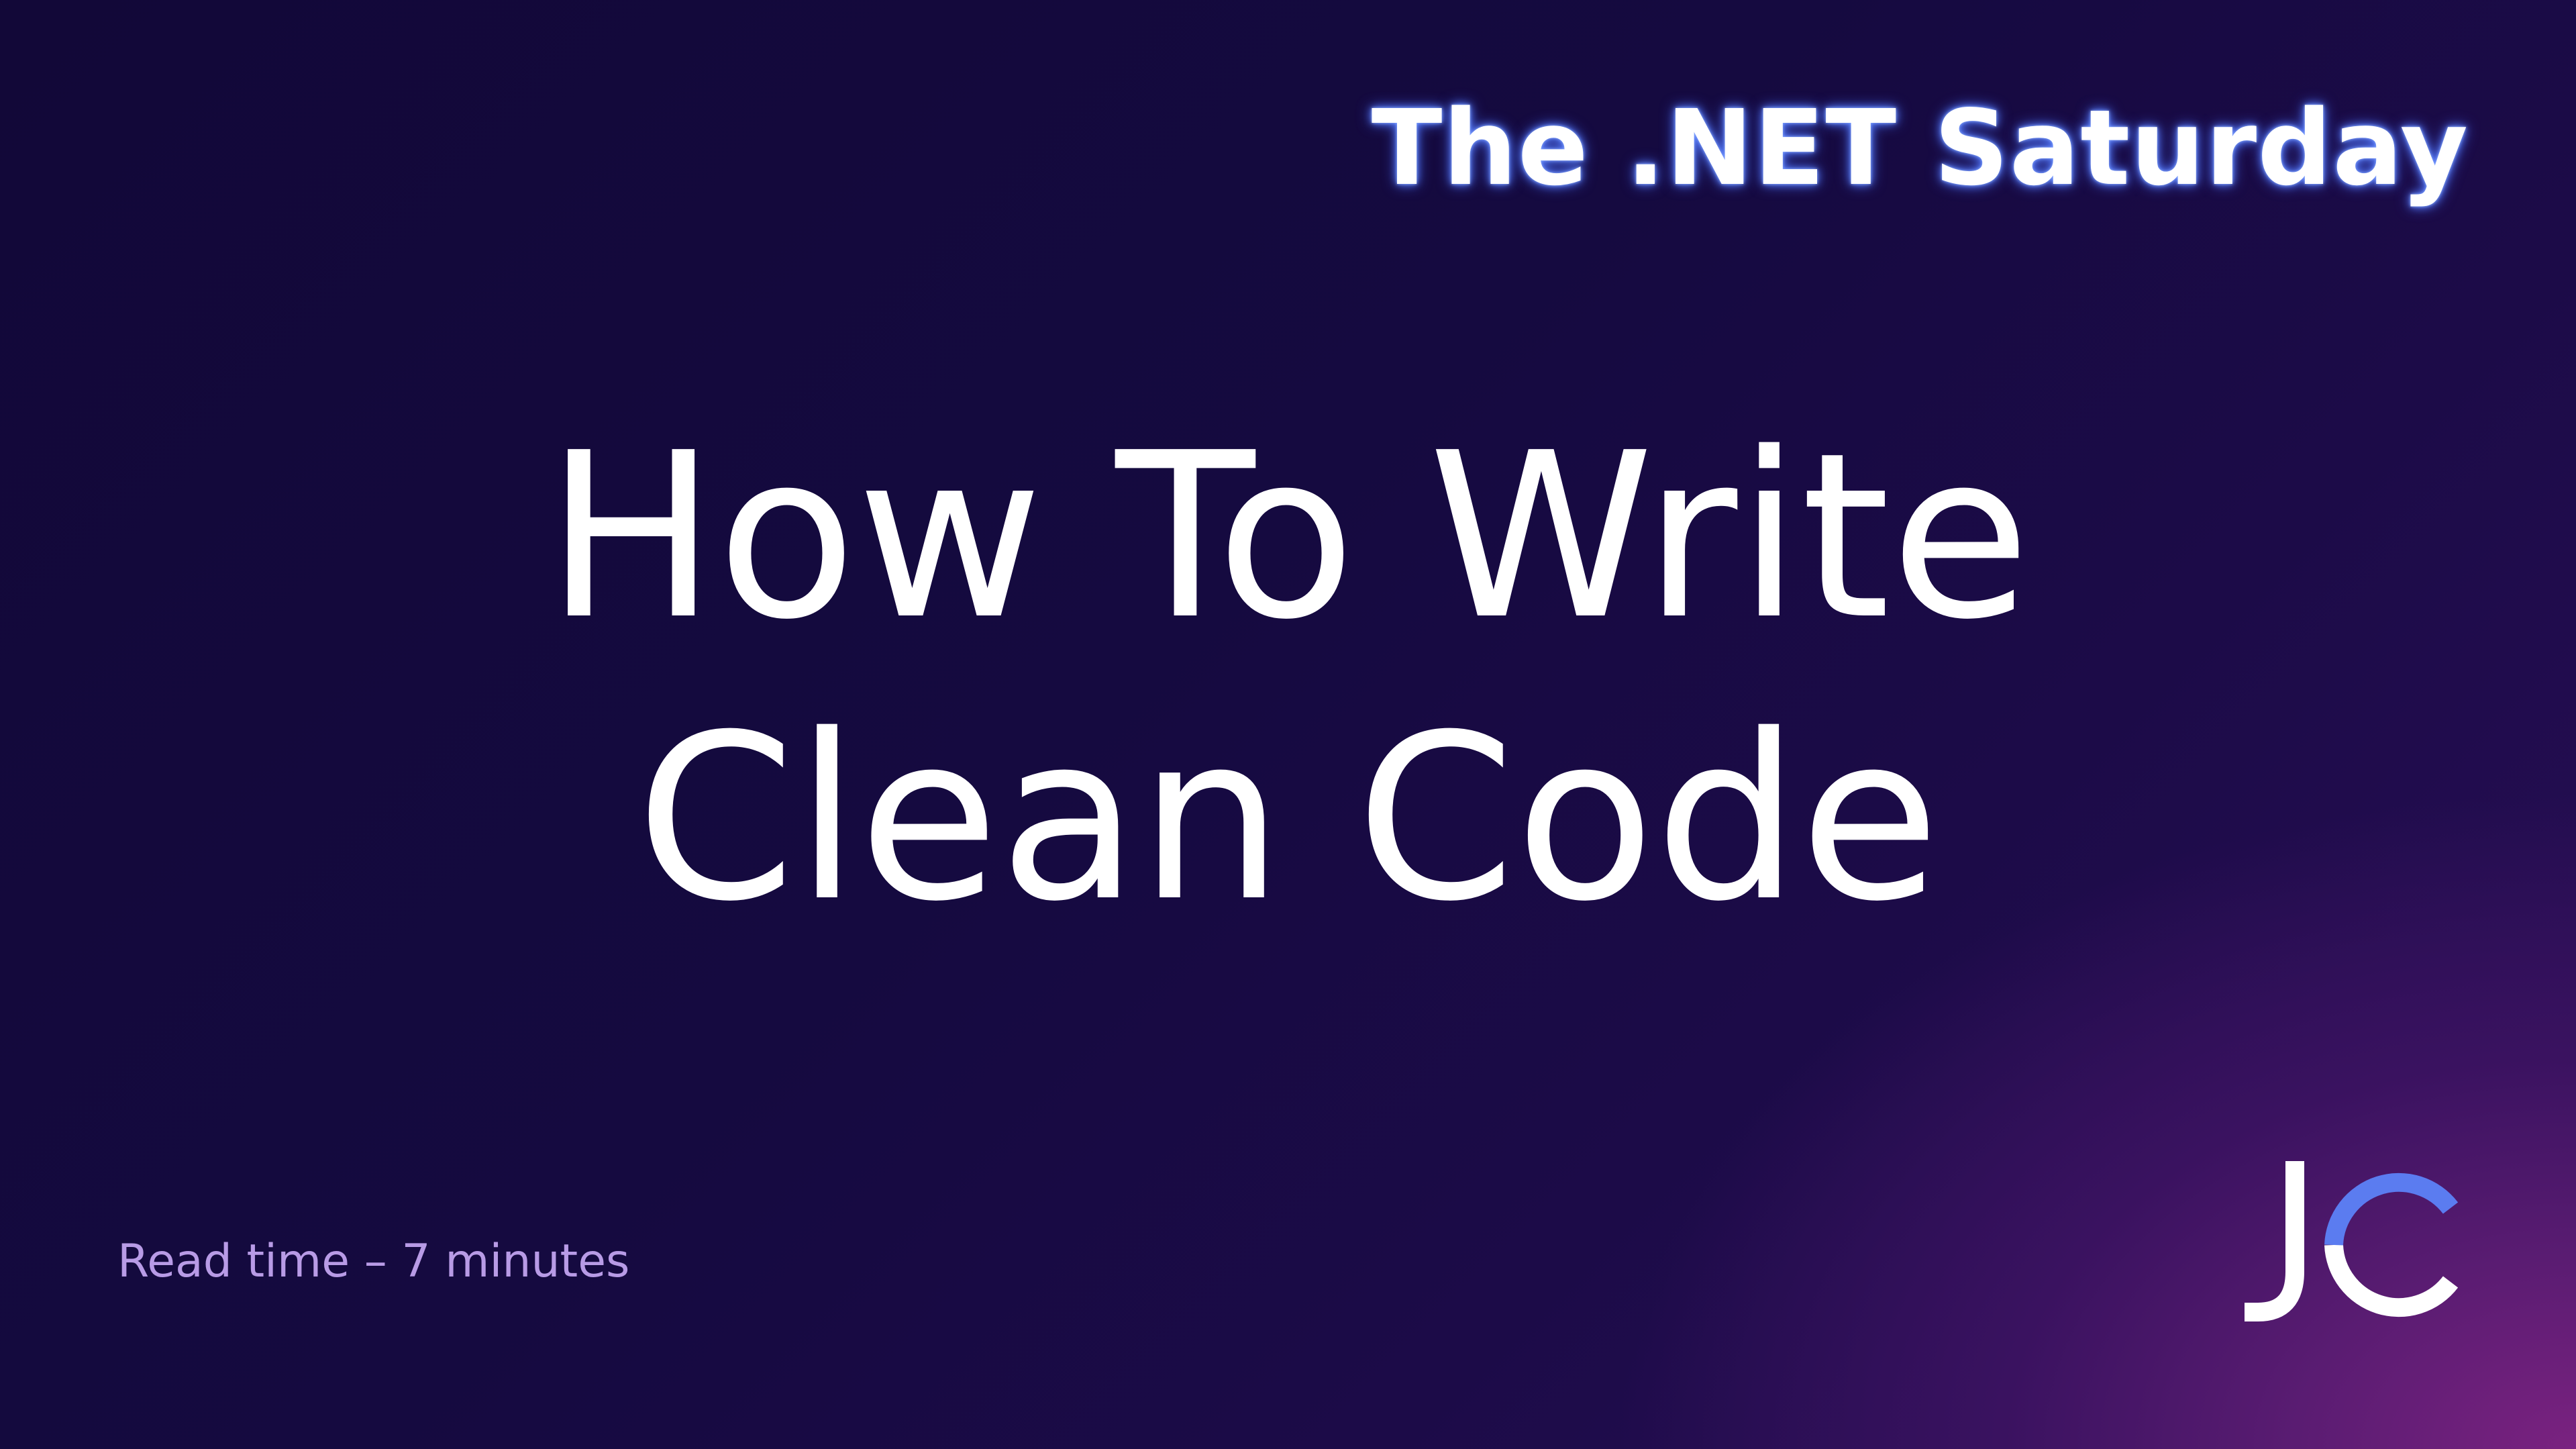  I want to click on logo-c-upper-arc, so click(2391, 1209).